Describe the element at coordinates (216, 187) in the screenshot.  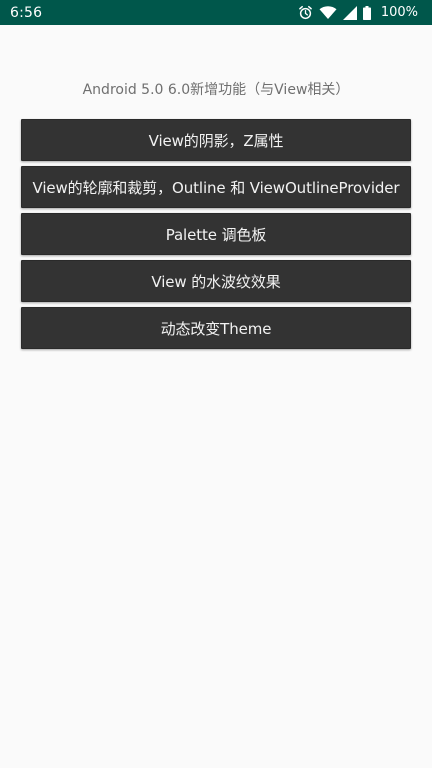
I see `outline-clipping-button: View的轮廓和裁剪，Outline 和 ViewOutlineProvider` at that location.